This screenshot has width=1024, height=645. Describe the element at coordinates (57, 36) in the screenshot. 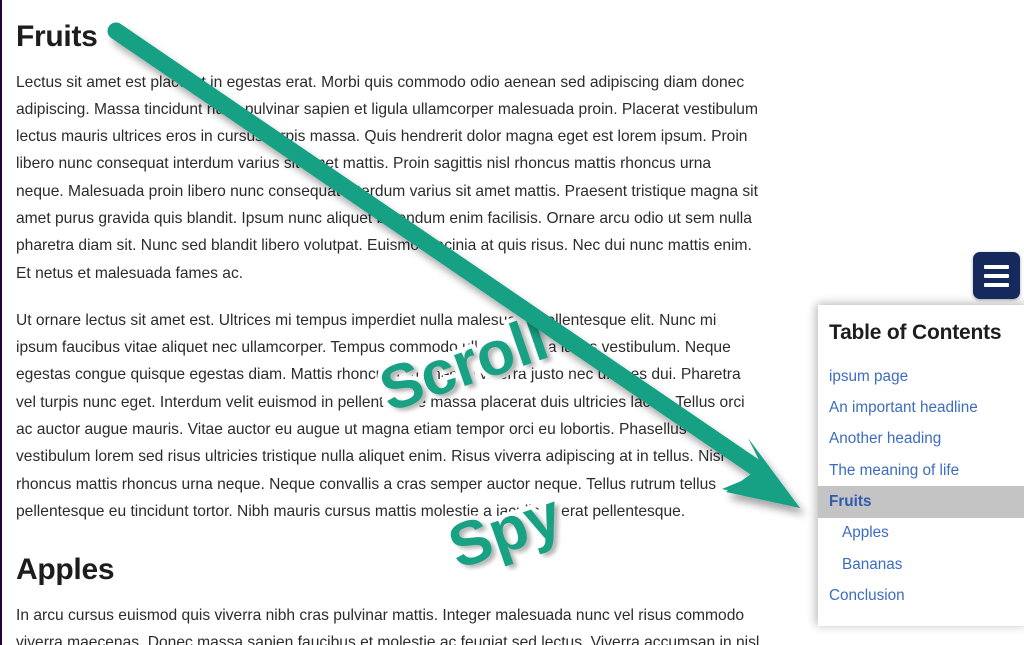

I see `section-heading-fruits: Fruits` at that location.